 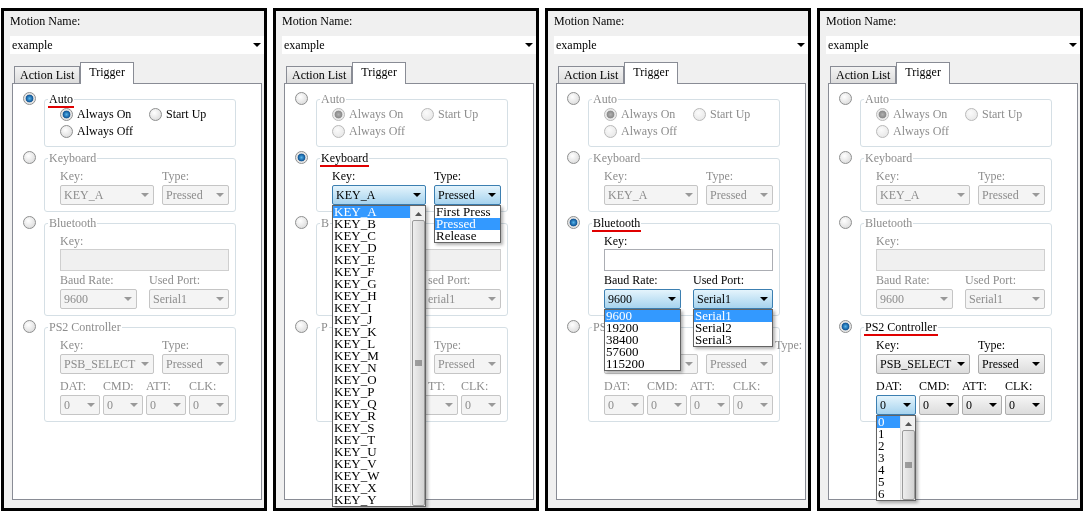 I want to click on field-label: TT:, so click(x=437, y=386).